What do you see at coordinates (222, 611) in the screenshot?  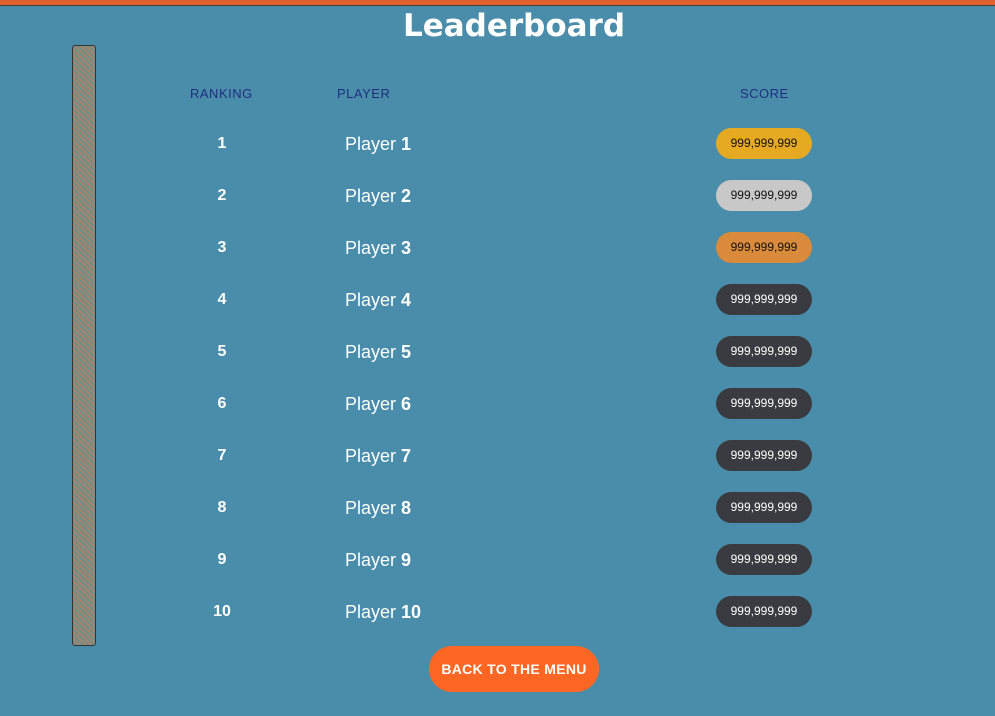 I see `rank-number: 10` at bounding box center [222, 611].